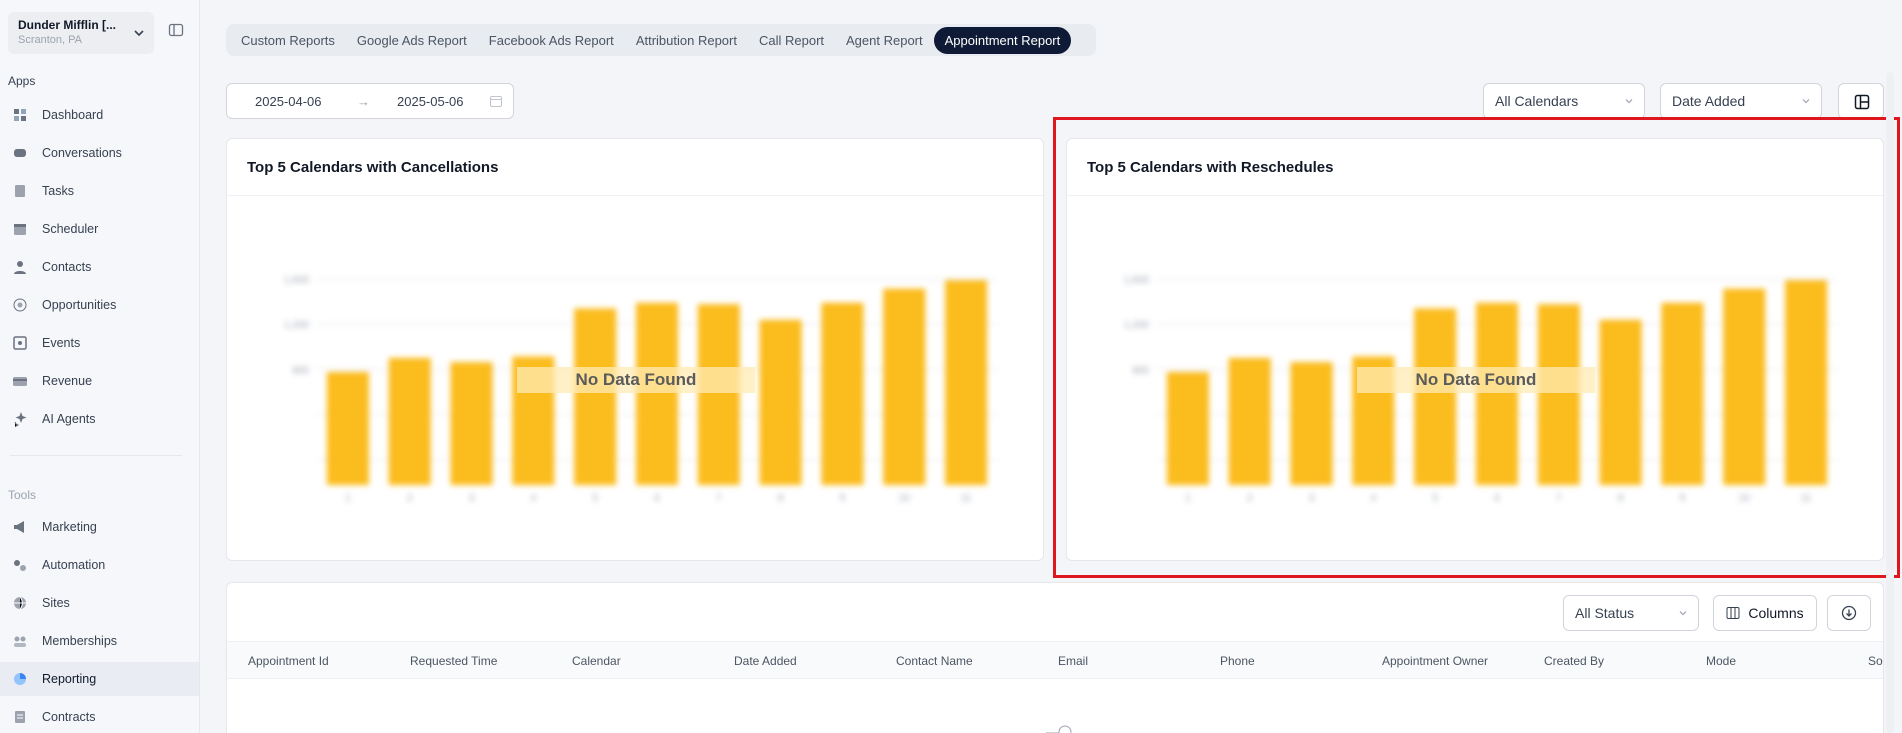 The image size is (1902, 733). Describe the element at coordinates (1721, 661) in the screenshot. I see `column-header: Mode` at that location.